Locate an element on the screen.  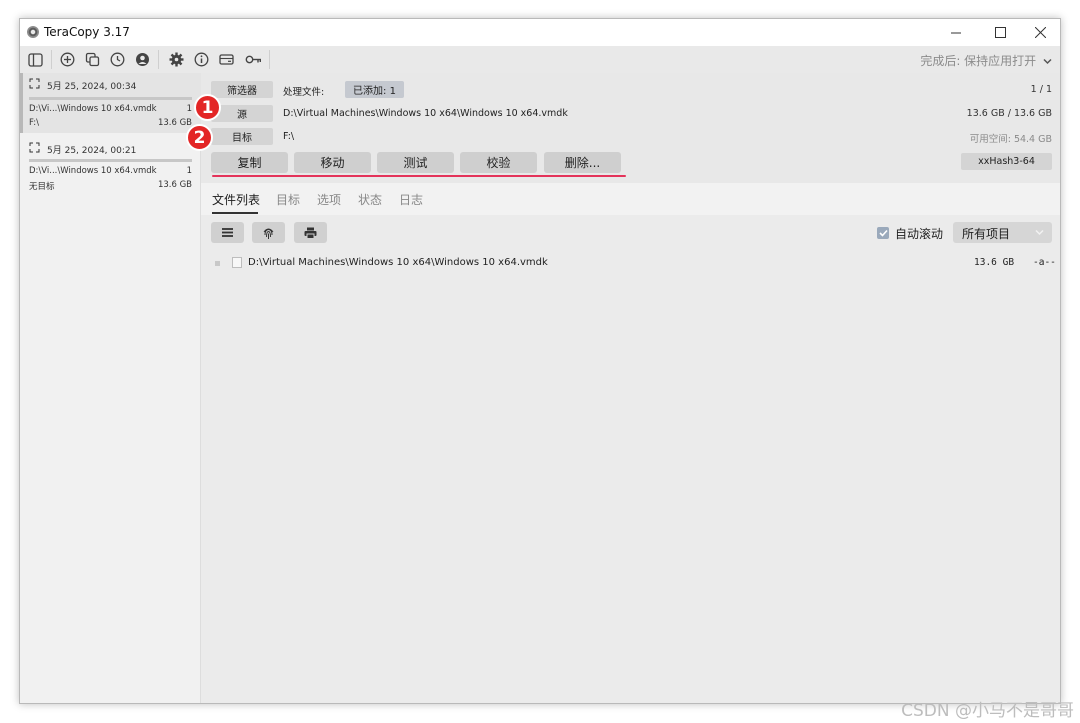
added-count-badge: 已添加: 1 is located at coordinates (374, 89).